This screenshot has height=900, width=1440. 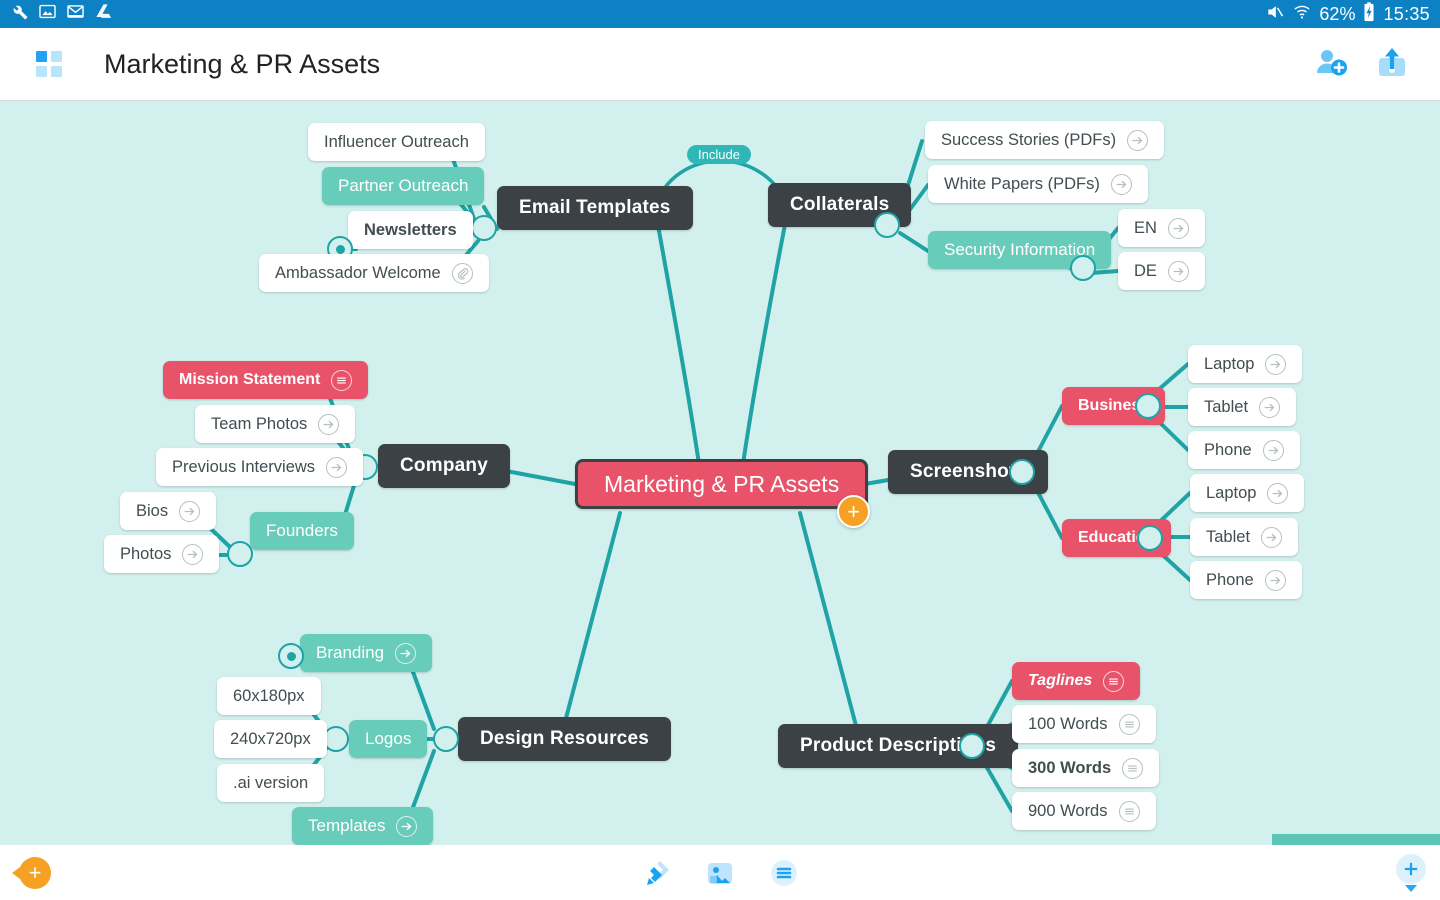 I want to click on root-node: Marketing & PR Assets, so click(x=722, y=484).